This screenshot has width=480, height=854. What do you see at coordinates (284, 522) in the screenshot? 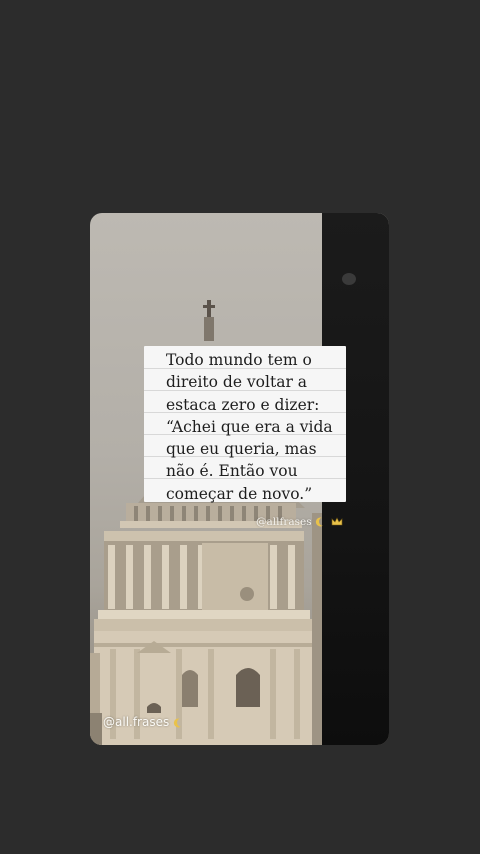
I see `watermark-top-handle: @allfrases` at bounding box center [284, 522].